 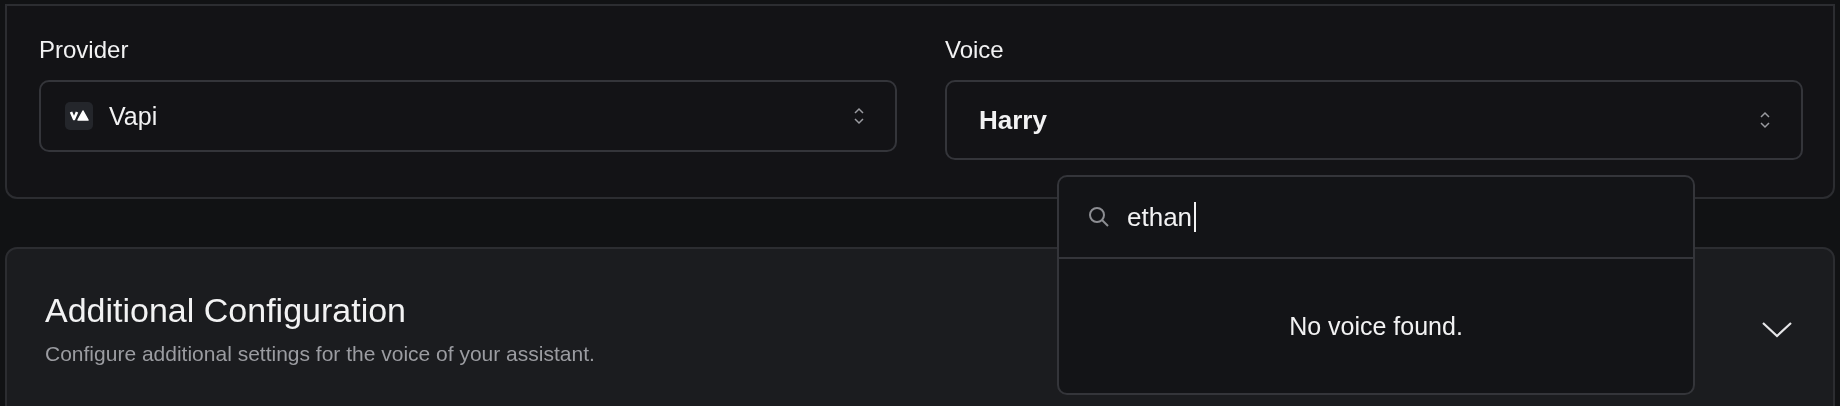 What do you see at coordinates (1376, 326) in the screenshot?
I see `empty-message: No voice found.` at bounding box center [1376, 326].